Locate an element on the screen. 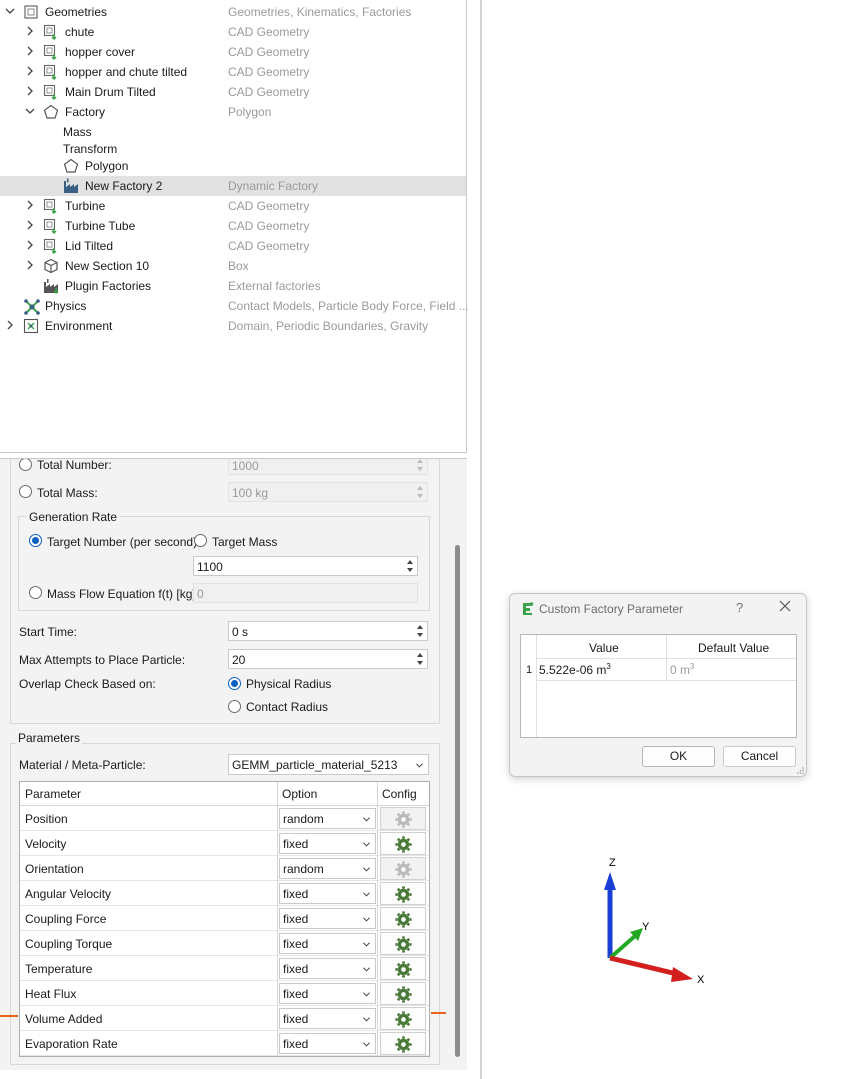 The width and height of the screenshot is (848, 1079). start-time-spinbox: 0 s is located at coordinates (328, 631).